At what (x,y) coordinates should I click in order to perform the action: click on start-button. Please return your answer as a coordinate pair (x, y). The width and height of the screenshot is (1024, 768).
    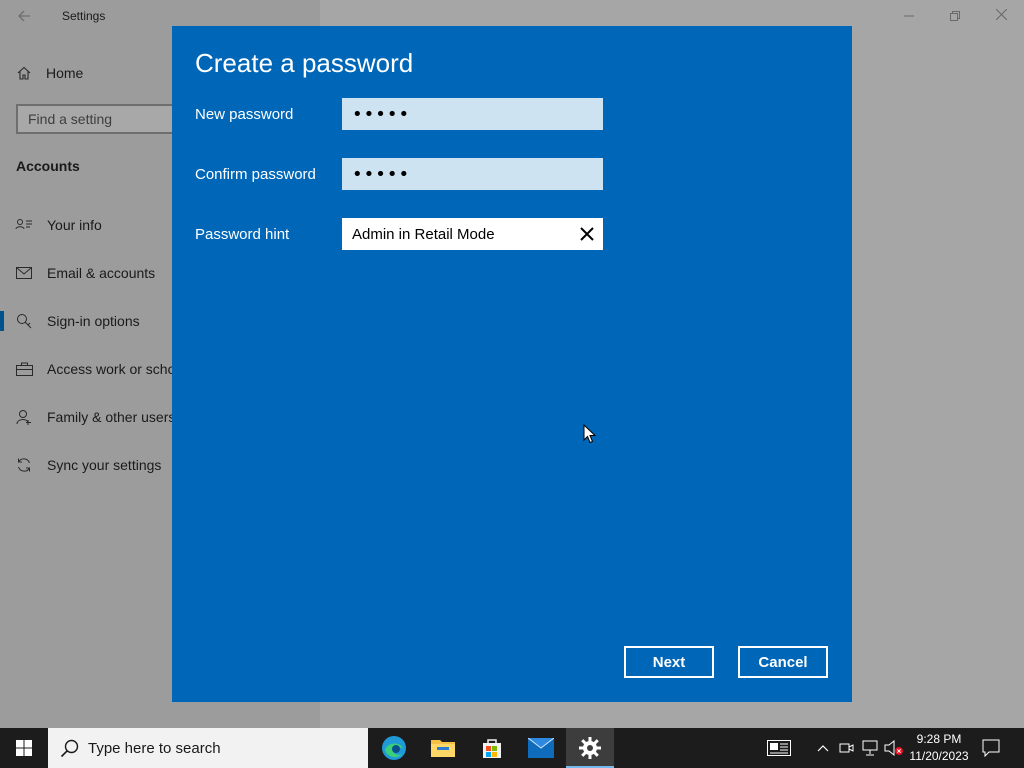
    Looking at the image, I should click on (24, 748).